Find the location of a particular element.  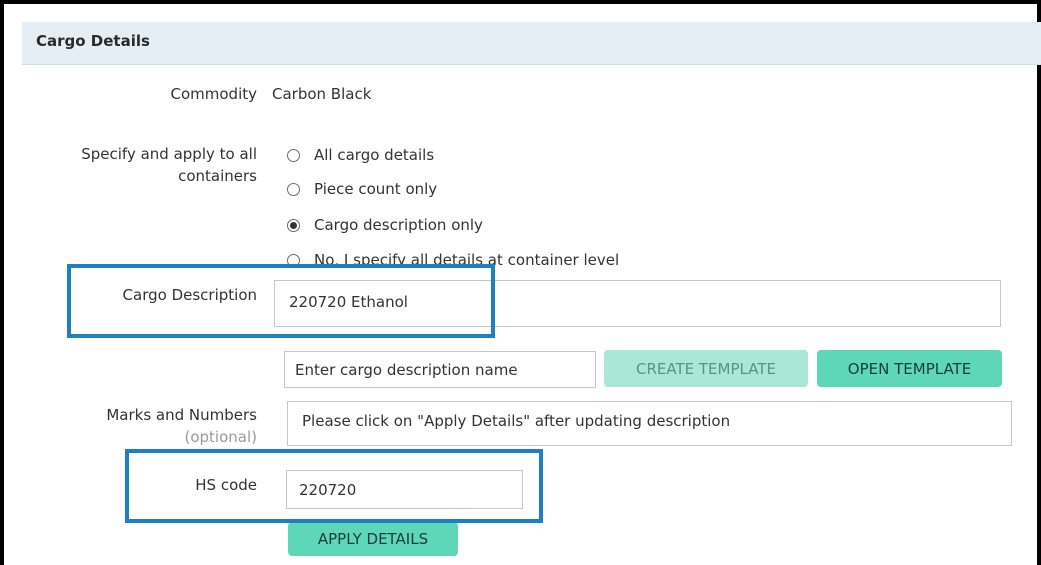

marks-label-text: Marks and Numbers is located at coordinates (181, 415).